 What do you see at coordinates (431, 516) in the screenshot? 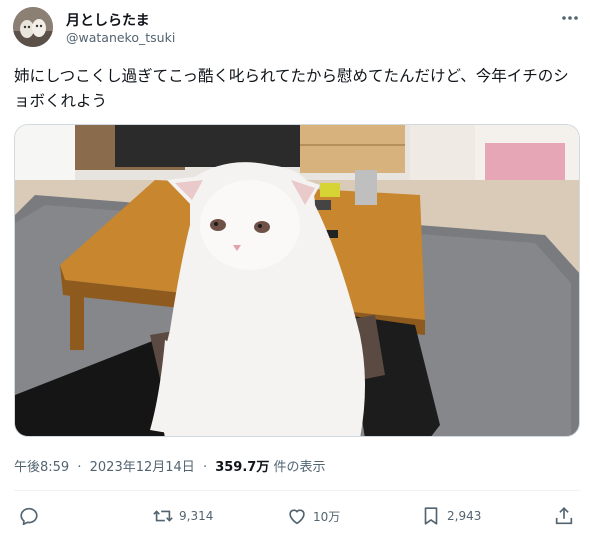
I see `bookmark-icon` at bounding box center [431, 516].